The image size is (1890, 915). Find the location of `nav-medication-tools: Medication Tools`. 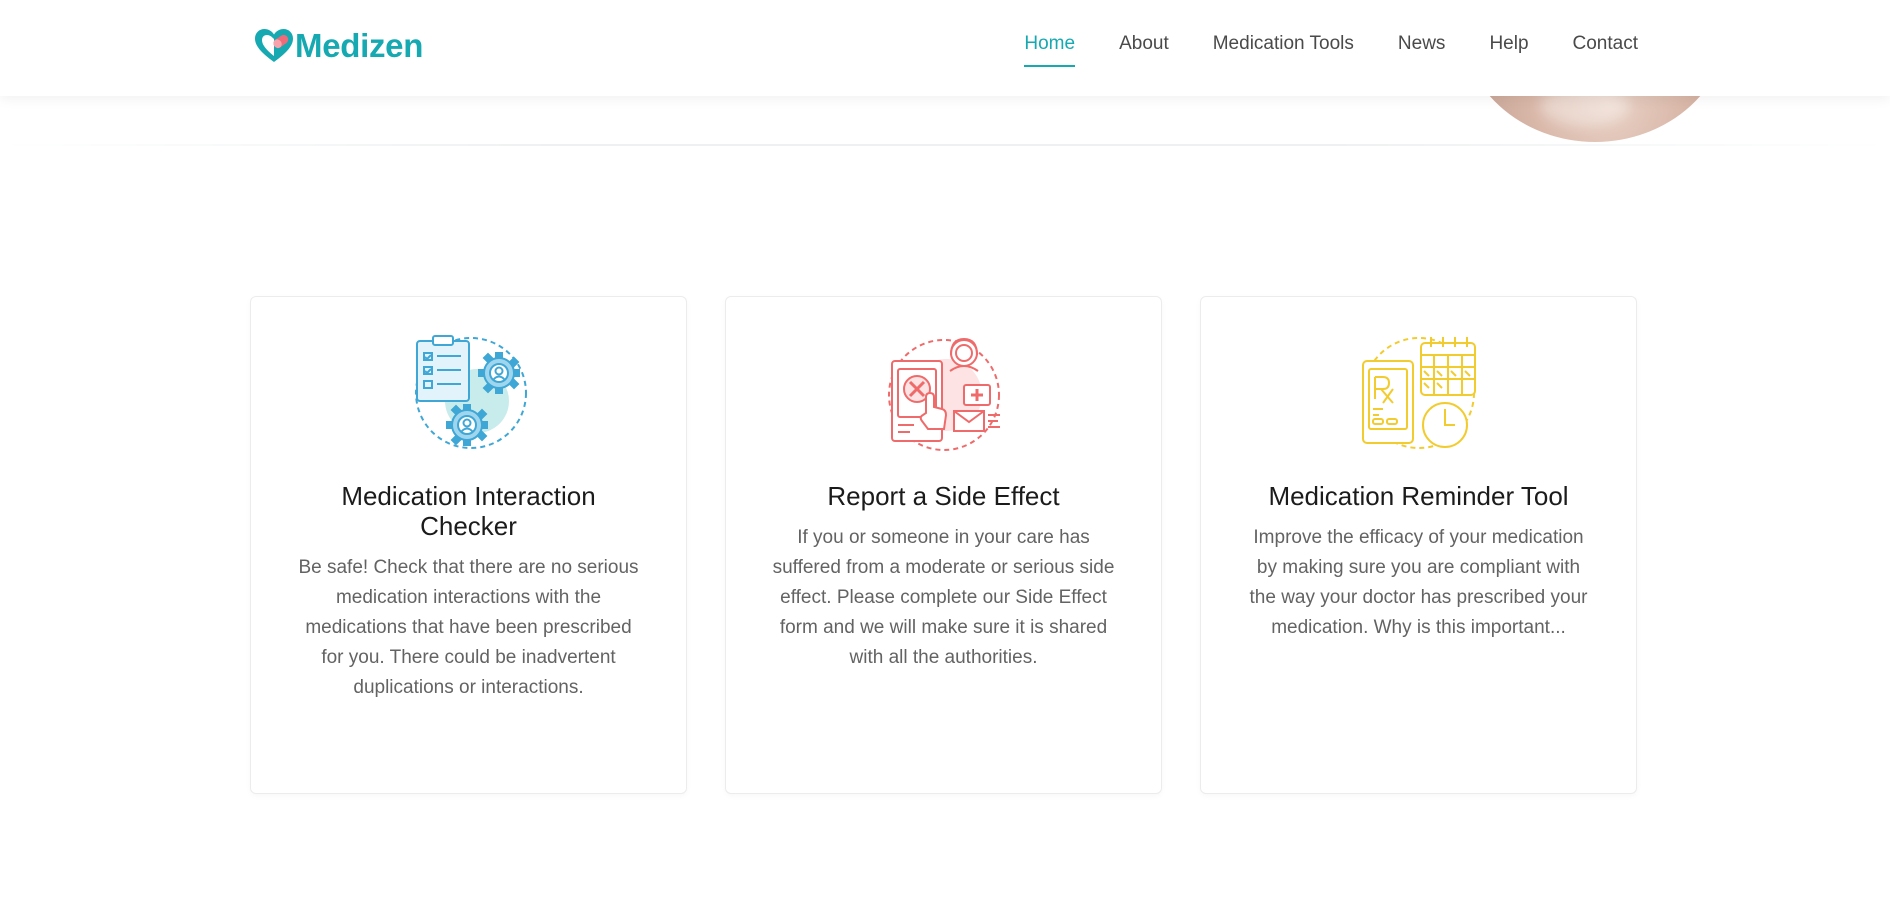

nav-medication-tools: Medication Tools is located at coordinates (1283, 50).